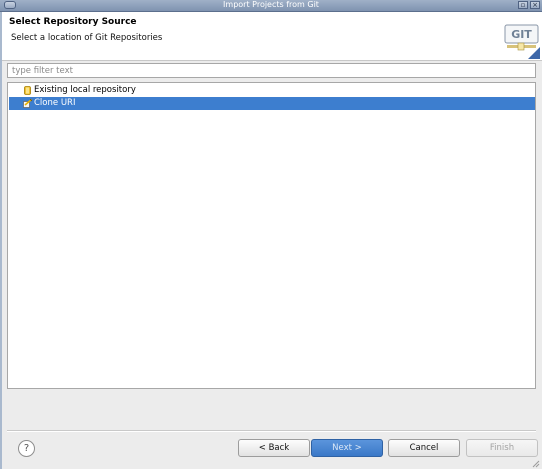  Describe the element at coordinates (272, 90) in the screenshot. I see `tree-item-existing-local-repository: Existing local repository` at that location.